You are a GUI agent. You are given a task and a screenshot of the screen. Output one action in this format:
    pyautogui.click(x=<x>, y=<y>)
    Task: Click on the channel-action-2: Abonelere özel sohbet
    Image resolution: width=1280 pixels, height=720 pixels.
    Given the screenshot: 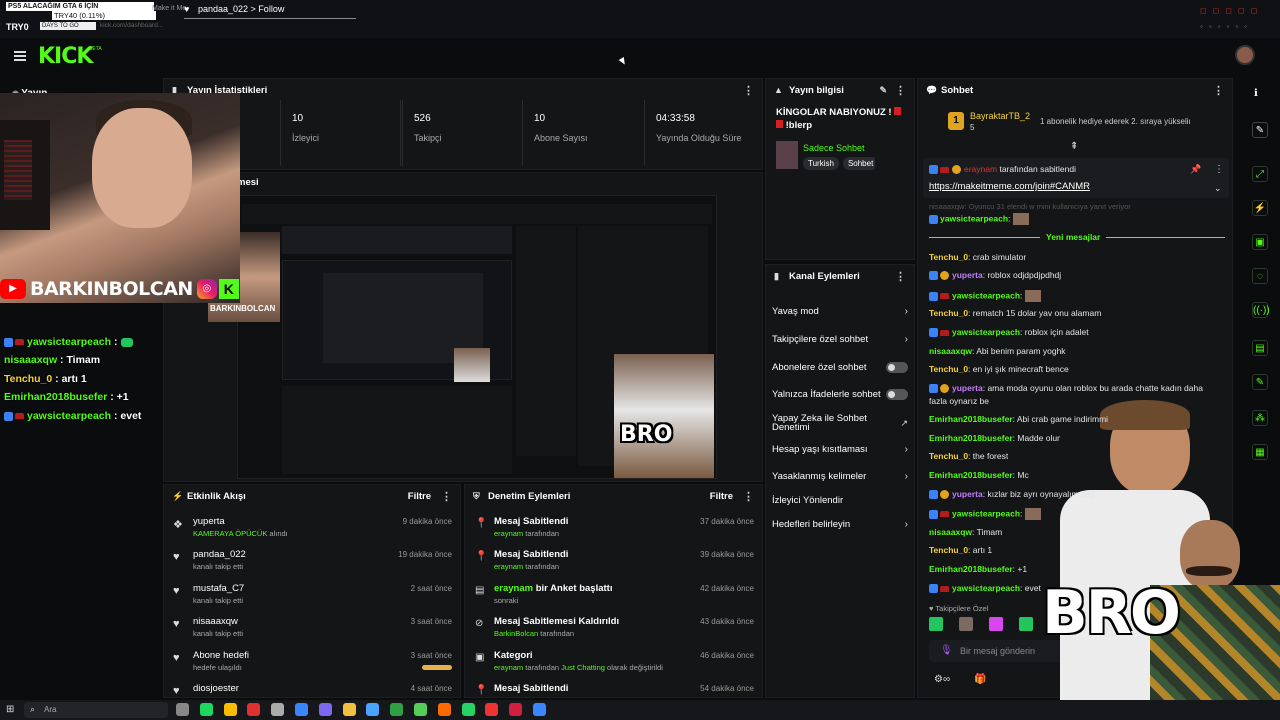 What is the action you would take?
    pyautogui.click(x=840, y=367)
    